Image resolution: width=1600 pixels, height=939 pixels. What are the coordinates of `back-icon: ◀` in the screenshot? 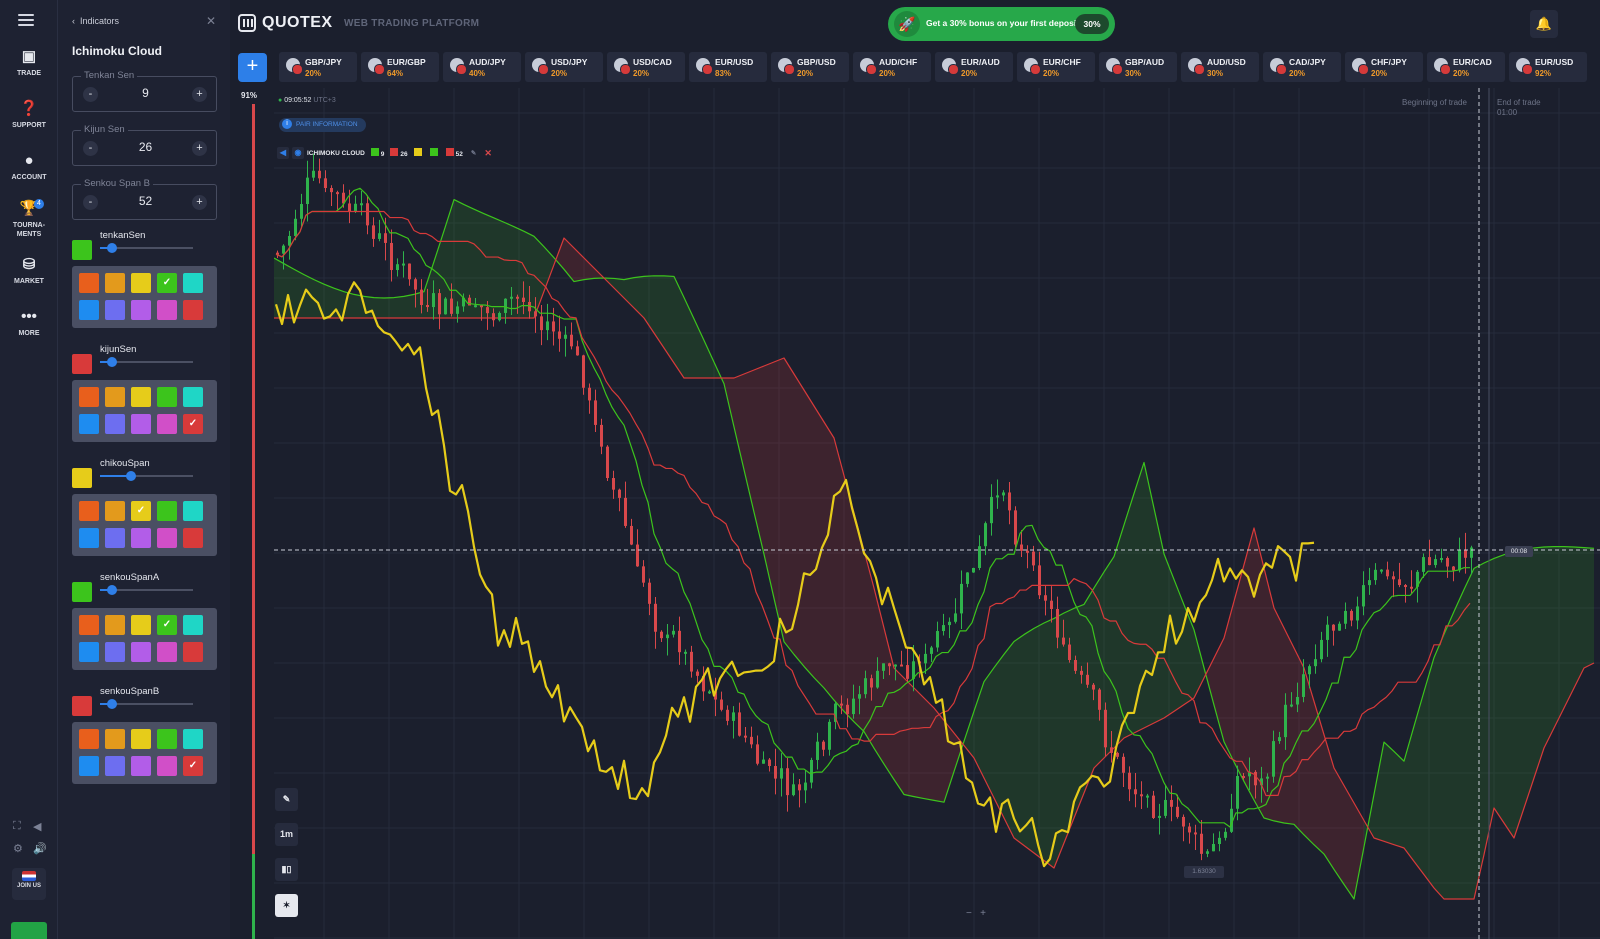 It's located at (37, 826).